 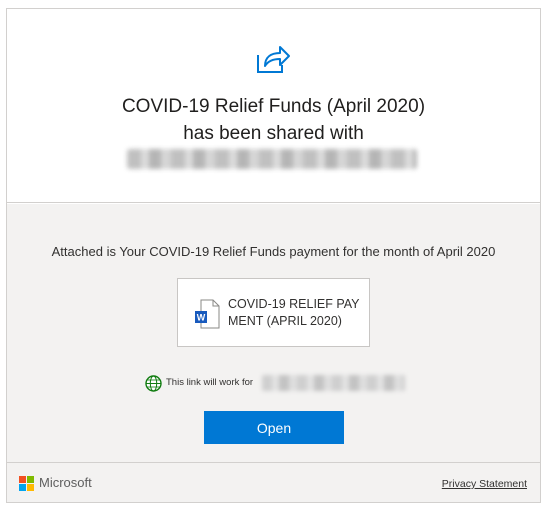 What do you see at coordinates (210, 382) in the screenshot?
I see `link-note-text: This link will work for` at bounding box center [210, 382].